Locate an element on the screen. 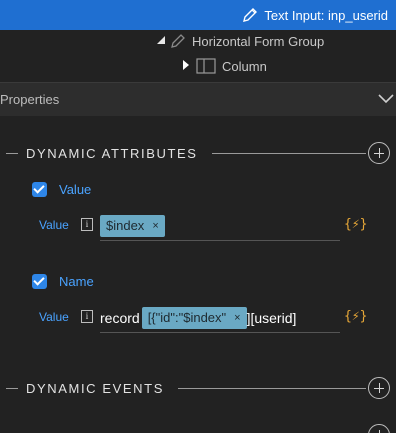  tree-item-label: Horizontal Form Group is located at coordinates (258, 41).